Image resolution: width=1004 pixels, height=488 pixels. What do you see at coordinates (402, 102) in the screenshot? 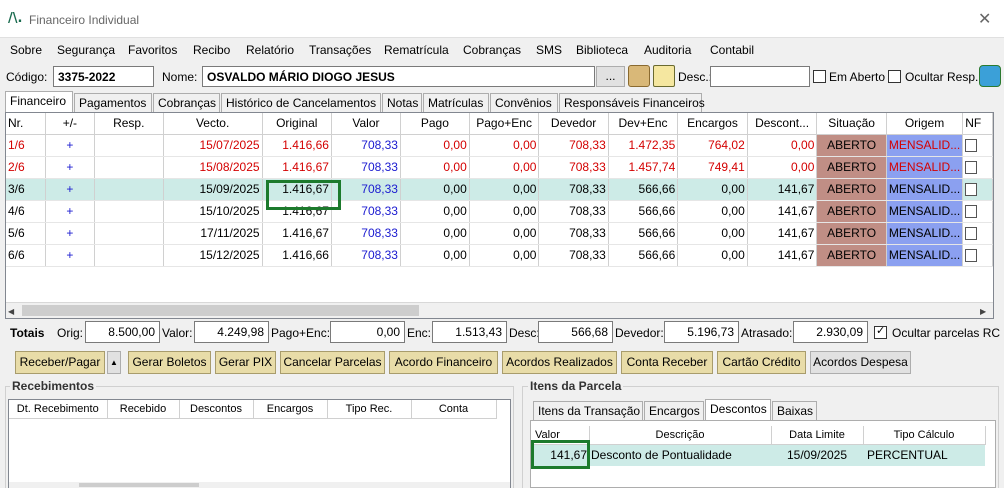
I see `tab-notas: Notas` at bounding box center [402, 102].